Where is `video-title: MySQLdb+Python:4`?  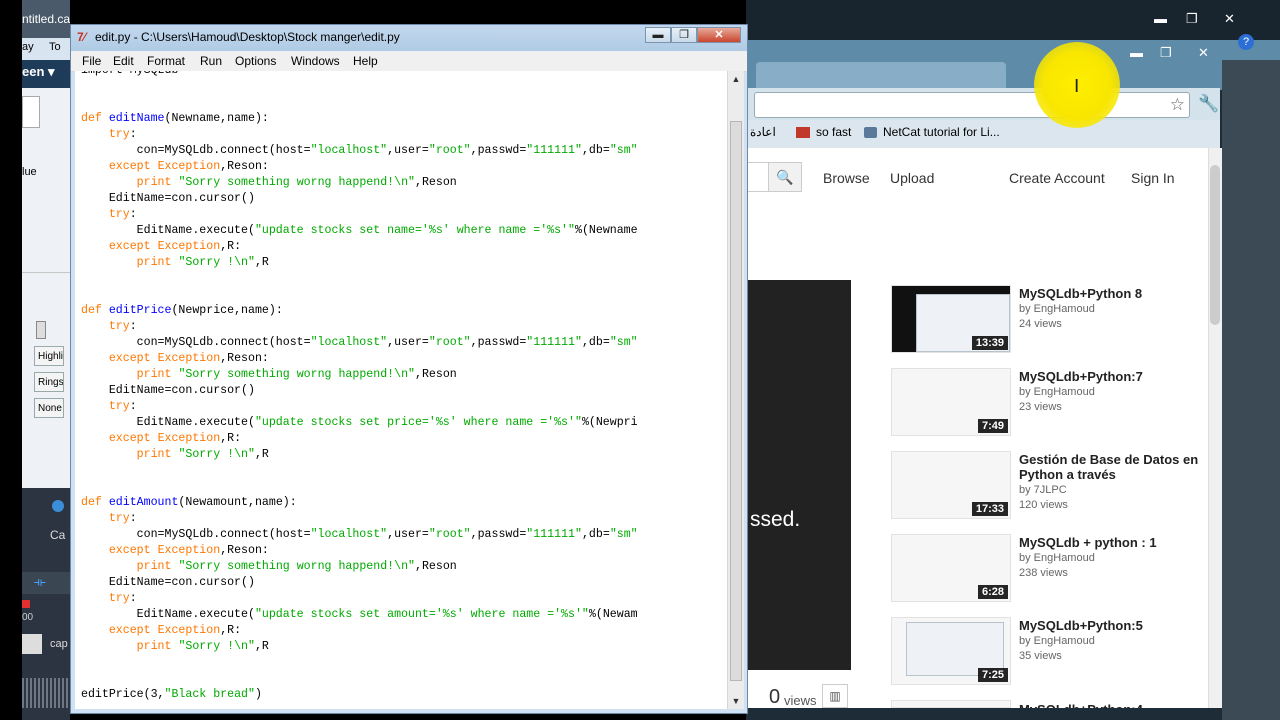
video-title: MySQLdb+Python:4 is located at coordinates (1109, 705).